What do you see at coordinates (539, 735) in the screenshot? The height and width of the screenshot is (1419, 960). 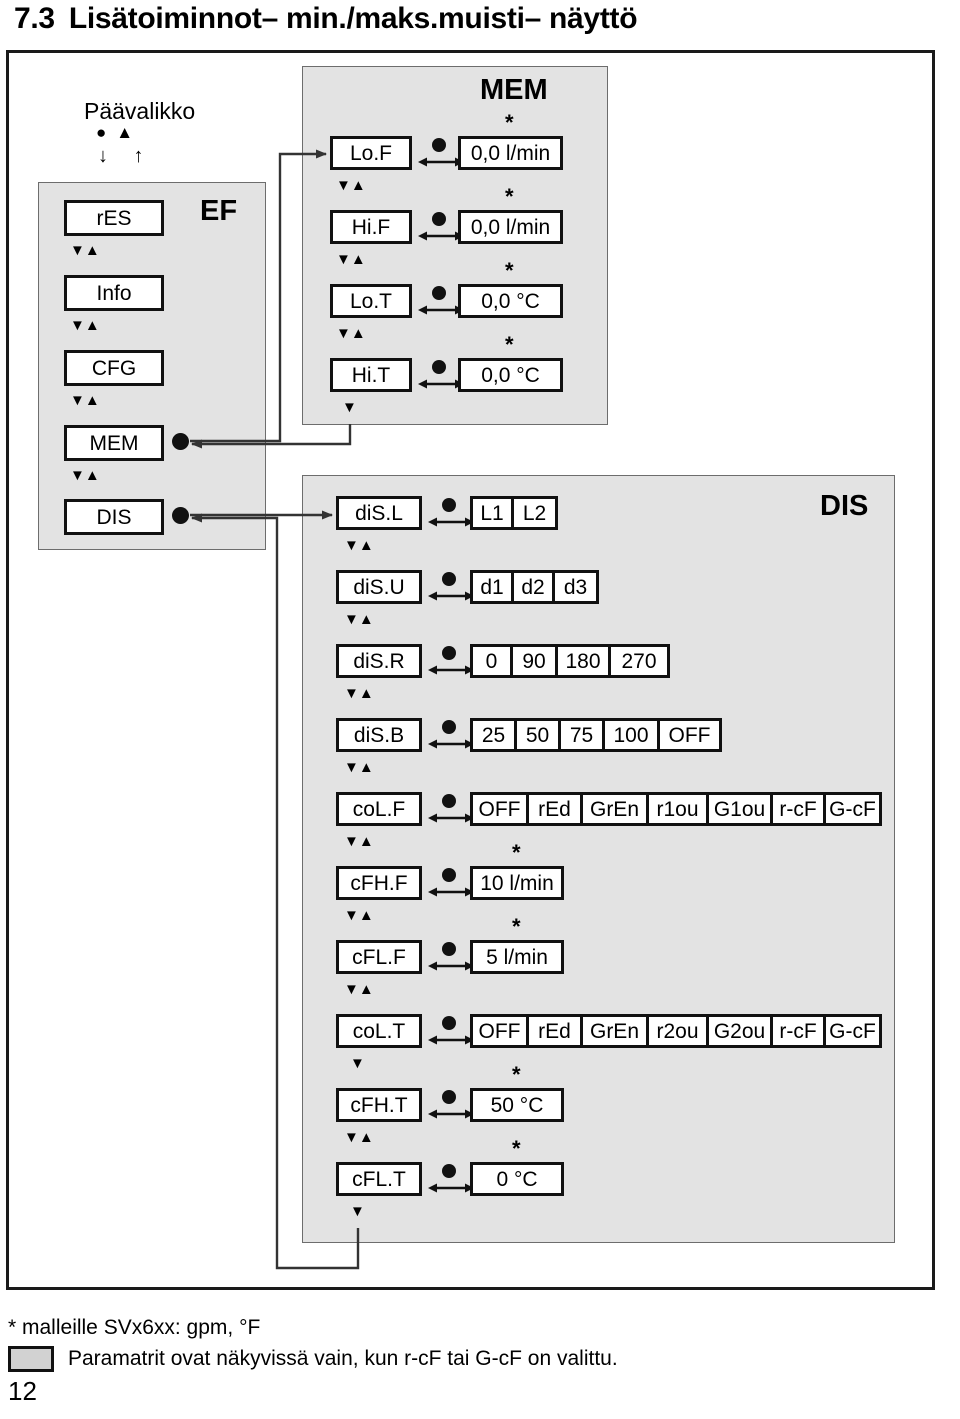 I see `option-cell: 50` at bounding box center [539, 735].